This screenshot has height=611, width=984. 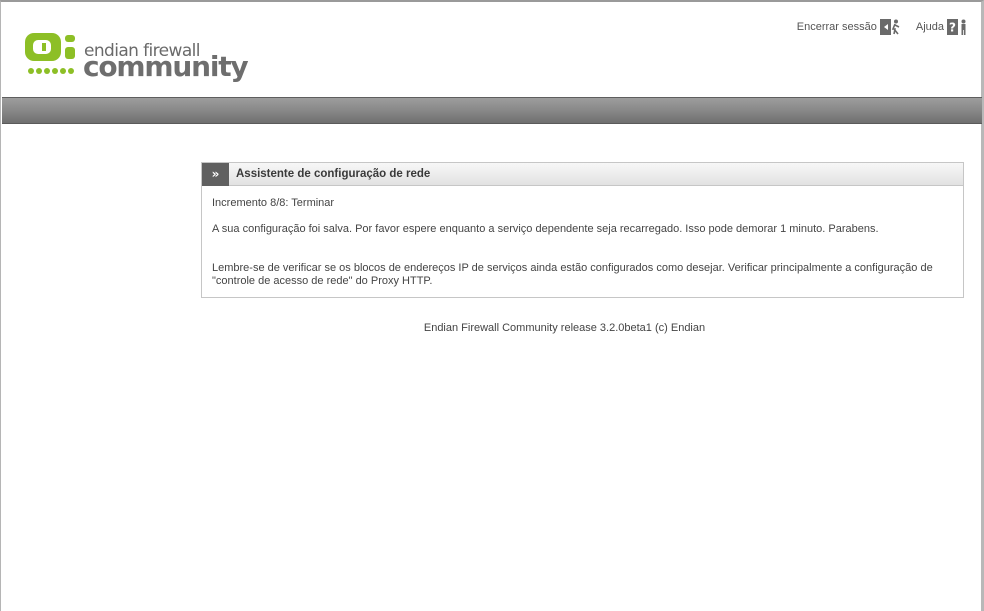 What do you see at coordinates (166, 66) in the screenshot?
I see `logo-text-community: community` at bounding box center [166, 66].